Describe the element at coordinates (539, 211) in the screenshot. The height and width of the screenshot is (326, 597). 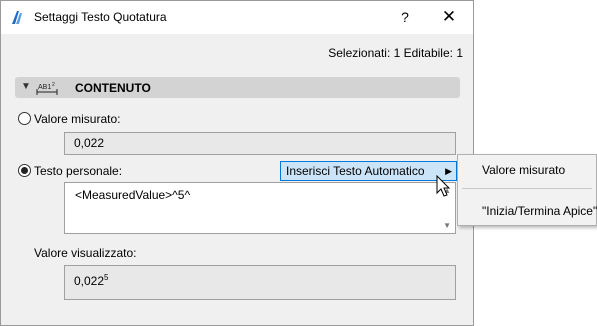
I see `menu-item-superscript-toggle: "Inizia/Termina Apice"` at that location.